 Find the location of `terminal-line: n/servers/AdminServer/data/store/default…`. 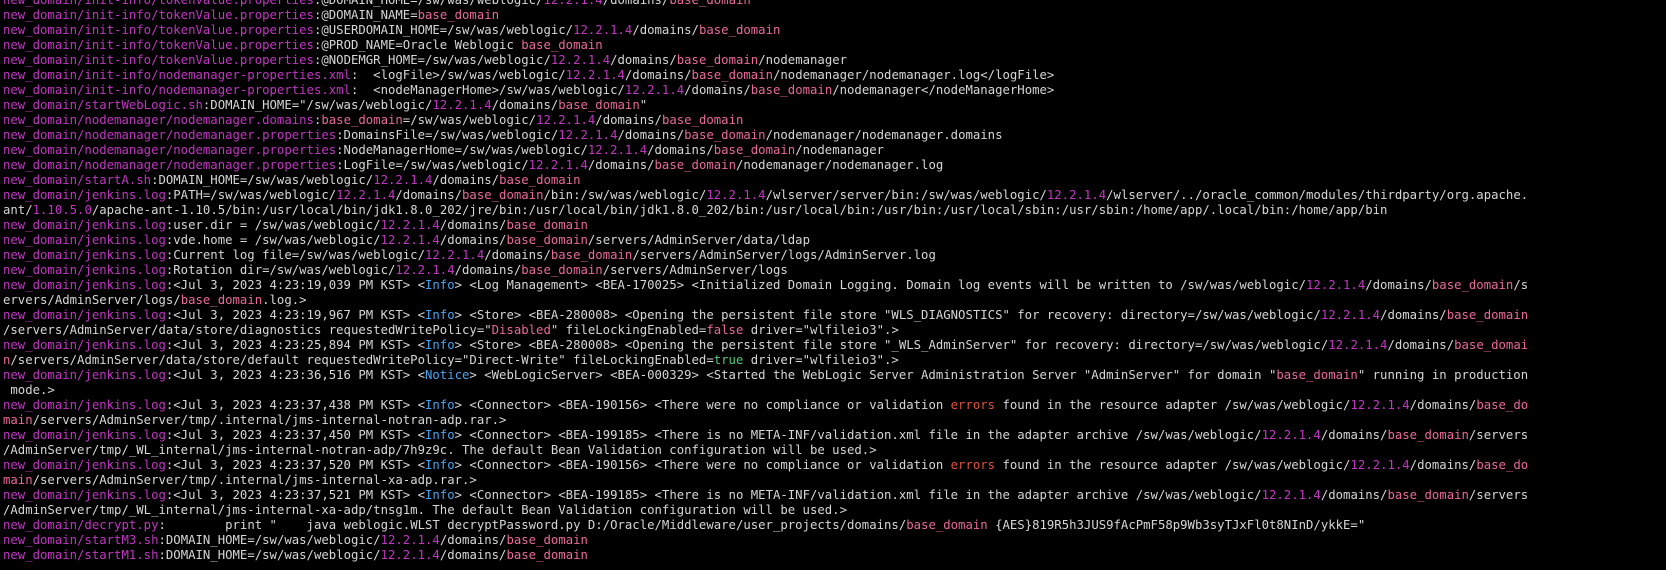

terminal-line: n/servers/AdminServer/data/store/default… is located at coordinates (834, 360).